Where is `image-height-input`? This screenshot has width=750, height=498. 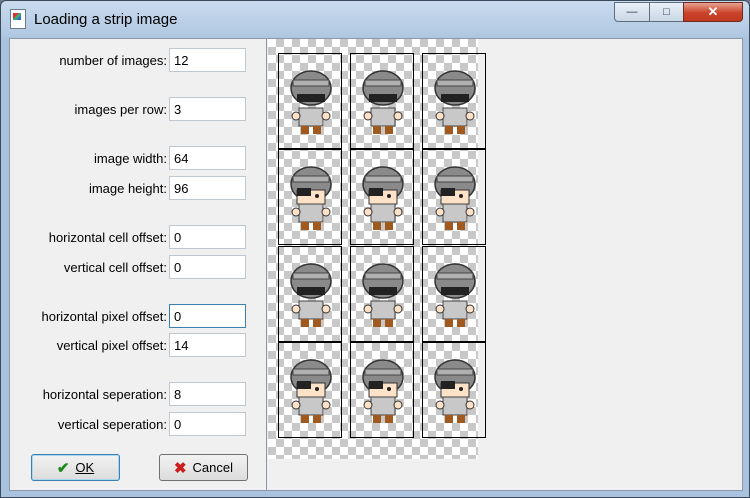
image-height-input is located at coordinates (207, 188).